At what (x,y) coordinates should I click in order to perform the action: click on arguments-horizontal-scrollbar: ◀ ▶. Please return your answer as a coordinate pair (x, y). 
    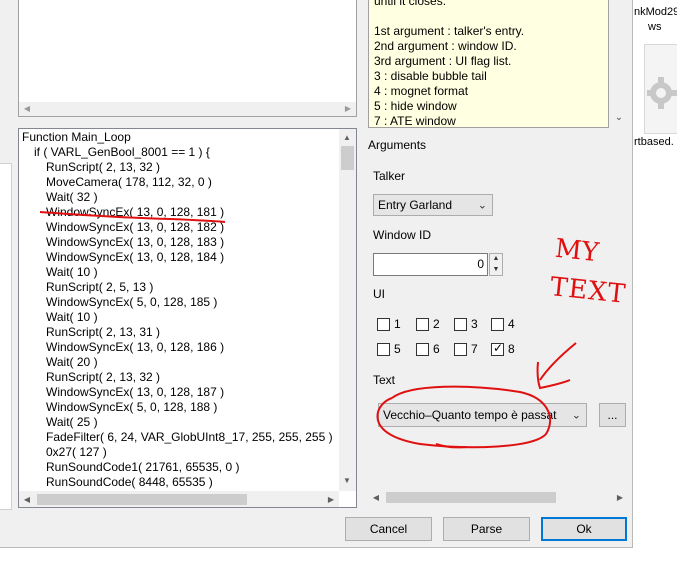
    Looking at the image, I should click on (498, 497).